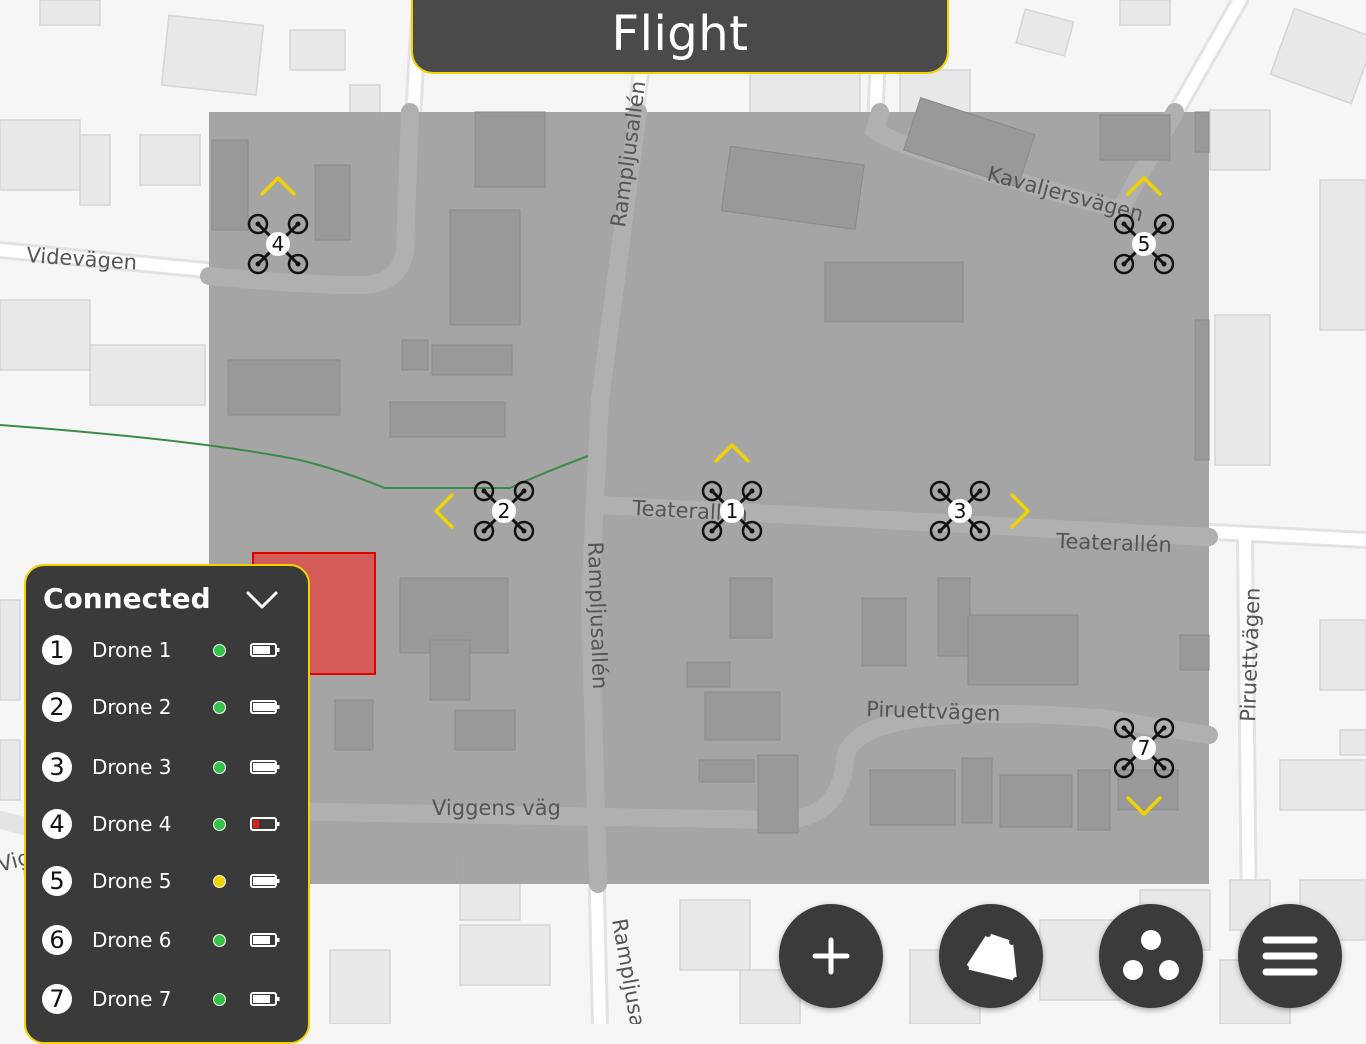 Image resolution: width=1366 pixels, height=1044 pixels. I want to click on plus-icon, so click(831, 956).